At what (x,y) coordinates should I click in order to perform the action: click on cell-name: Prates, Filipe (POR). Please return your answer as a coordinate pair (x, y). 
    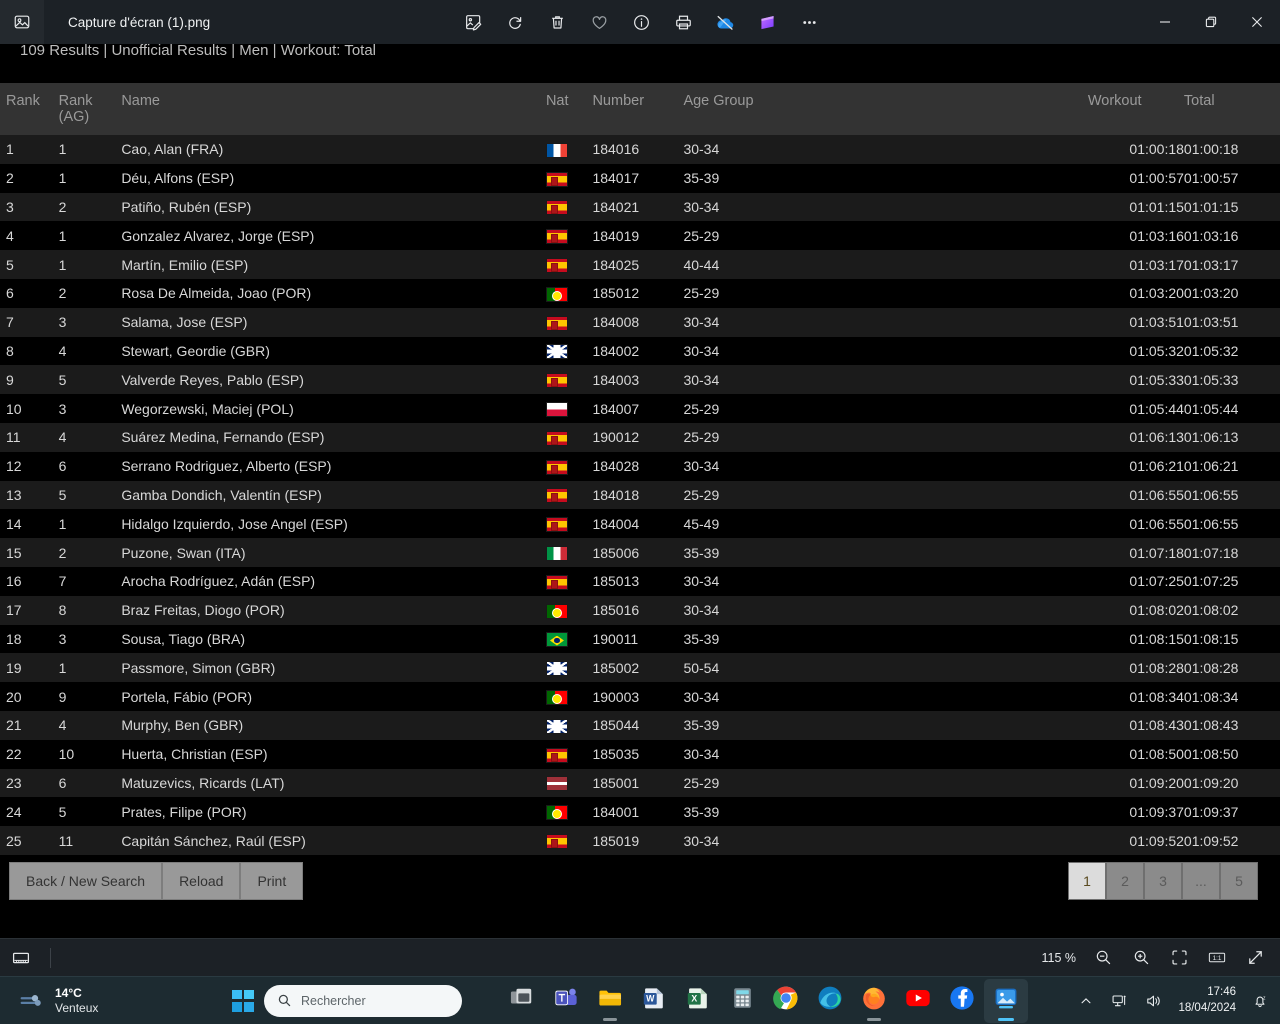
    Looking at the image, I should click on (333, 812).